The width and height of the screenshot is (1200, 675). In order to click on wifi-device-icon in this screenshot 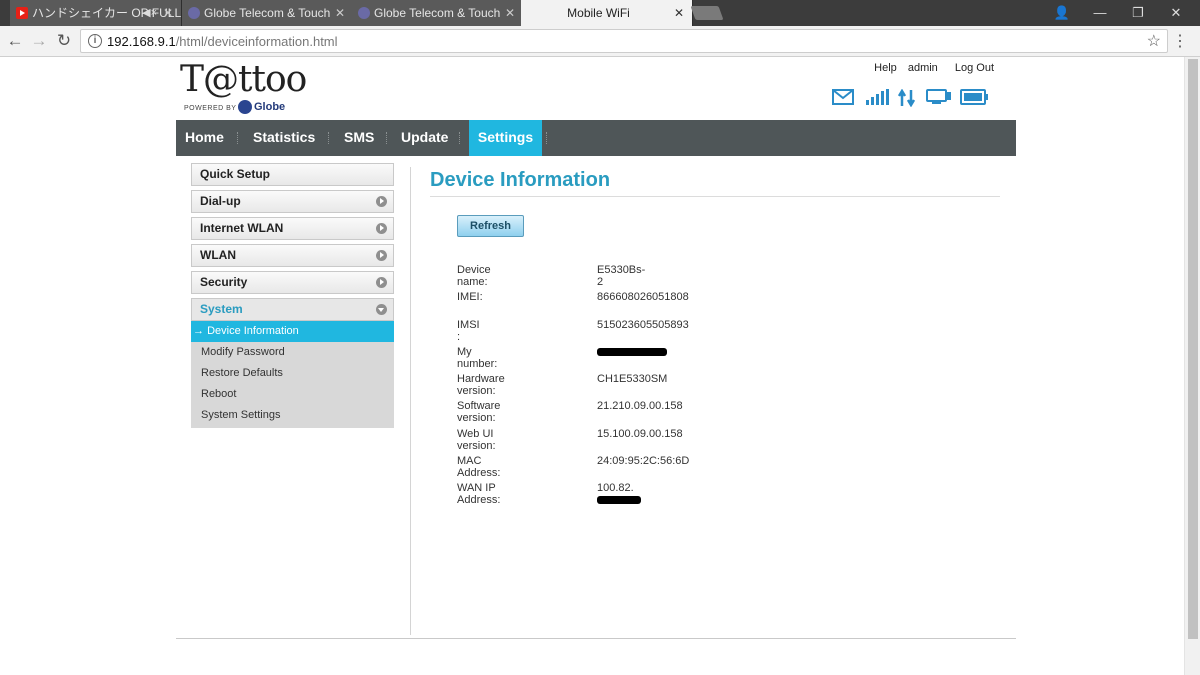, I will do `click(938, 96)`.